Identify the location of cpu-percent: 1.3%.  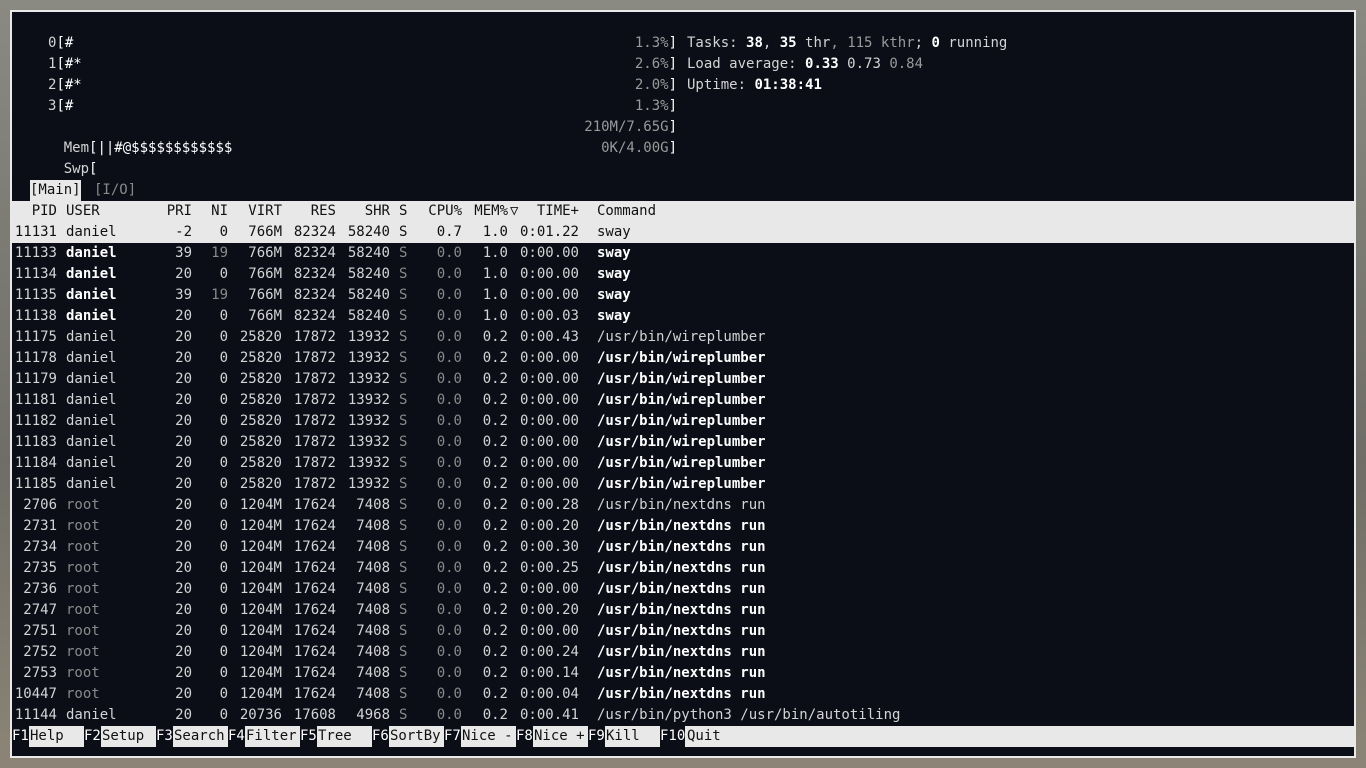
(651, 43).